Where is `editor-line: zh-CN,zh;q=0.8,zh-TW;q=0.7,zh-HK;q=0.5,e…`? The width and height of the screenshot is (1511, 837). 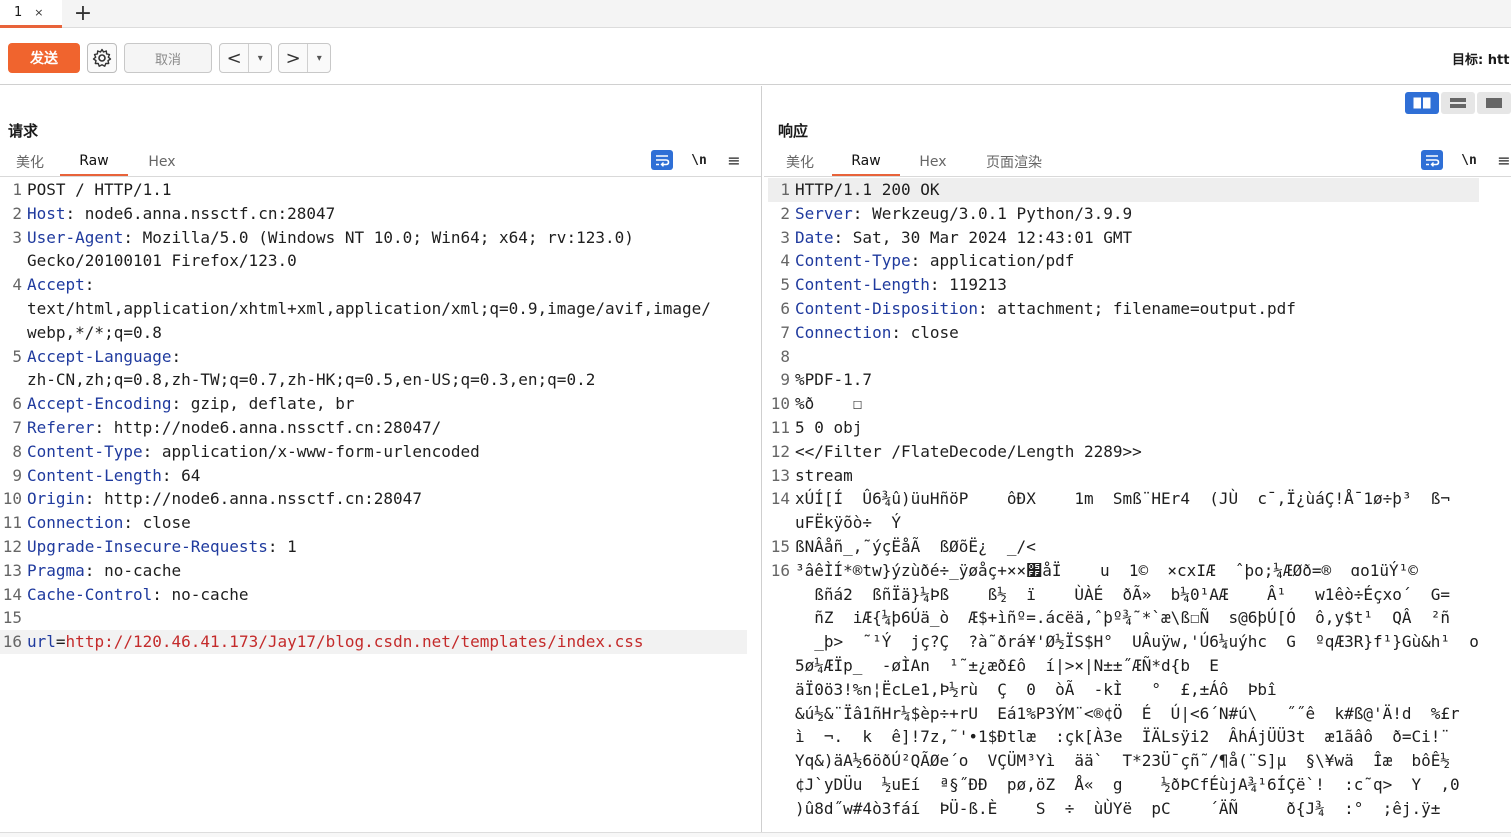 editor-line: zh-CN,zh;q=0.8,zh-TW;q=0.7,zh-HK;q=0.5,e… is located at coordinates (373, 380).